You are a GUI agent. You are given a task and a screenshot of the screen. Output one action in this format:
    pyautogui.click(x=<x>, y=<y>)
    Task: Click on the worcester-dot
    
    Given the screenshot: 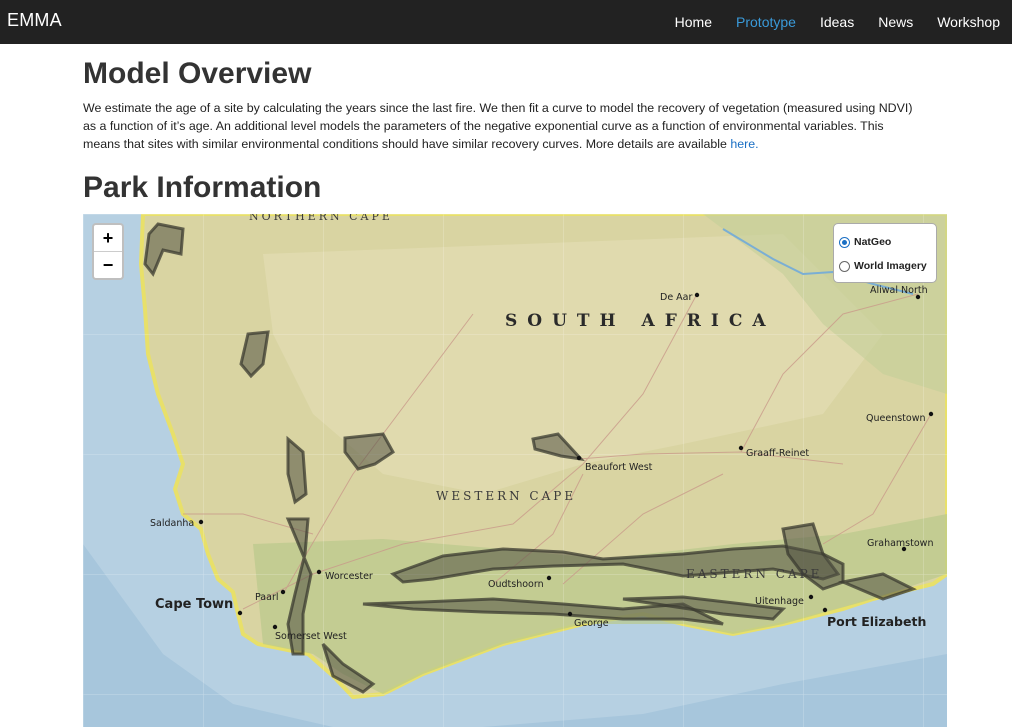 What is the action you would take?
    pyautogui.click(x=319, y=572)
    